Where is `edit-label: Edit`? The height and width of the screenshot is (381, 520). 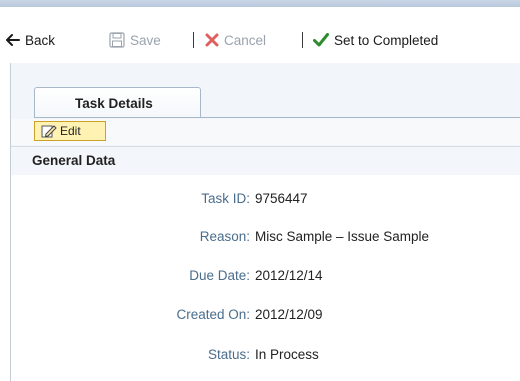
edit-label: Edit is located at coordinates (70, 131).